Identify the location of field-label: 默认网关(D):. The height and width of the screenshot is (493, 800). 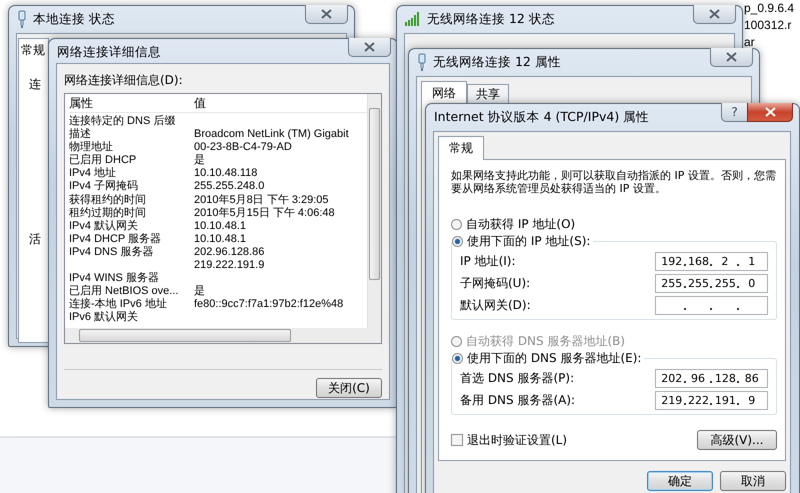
(495, 305).